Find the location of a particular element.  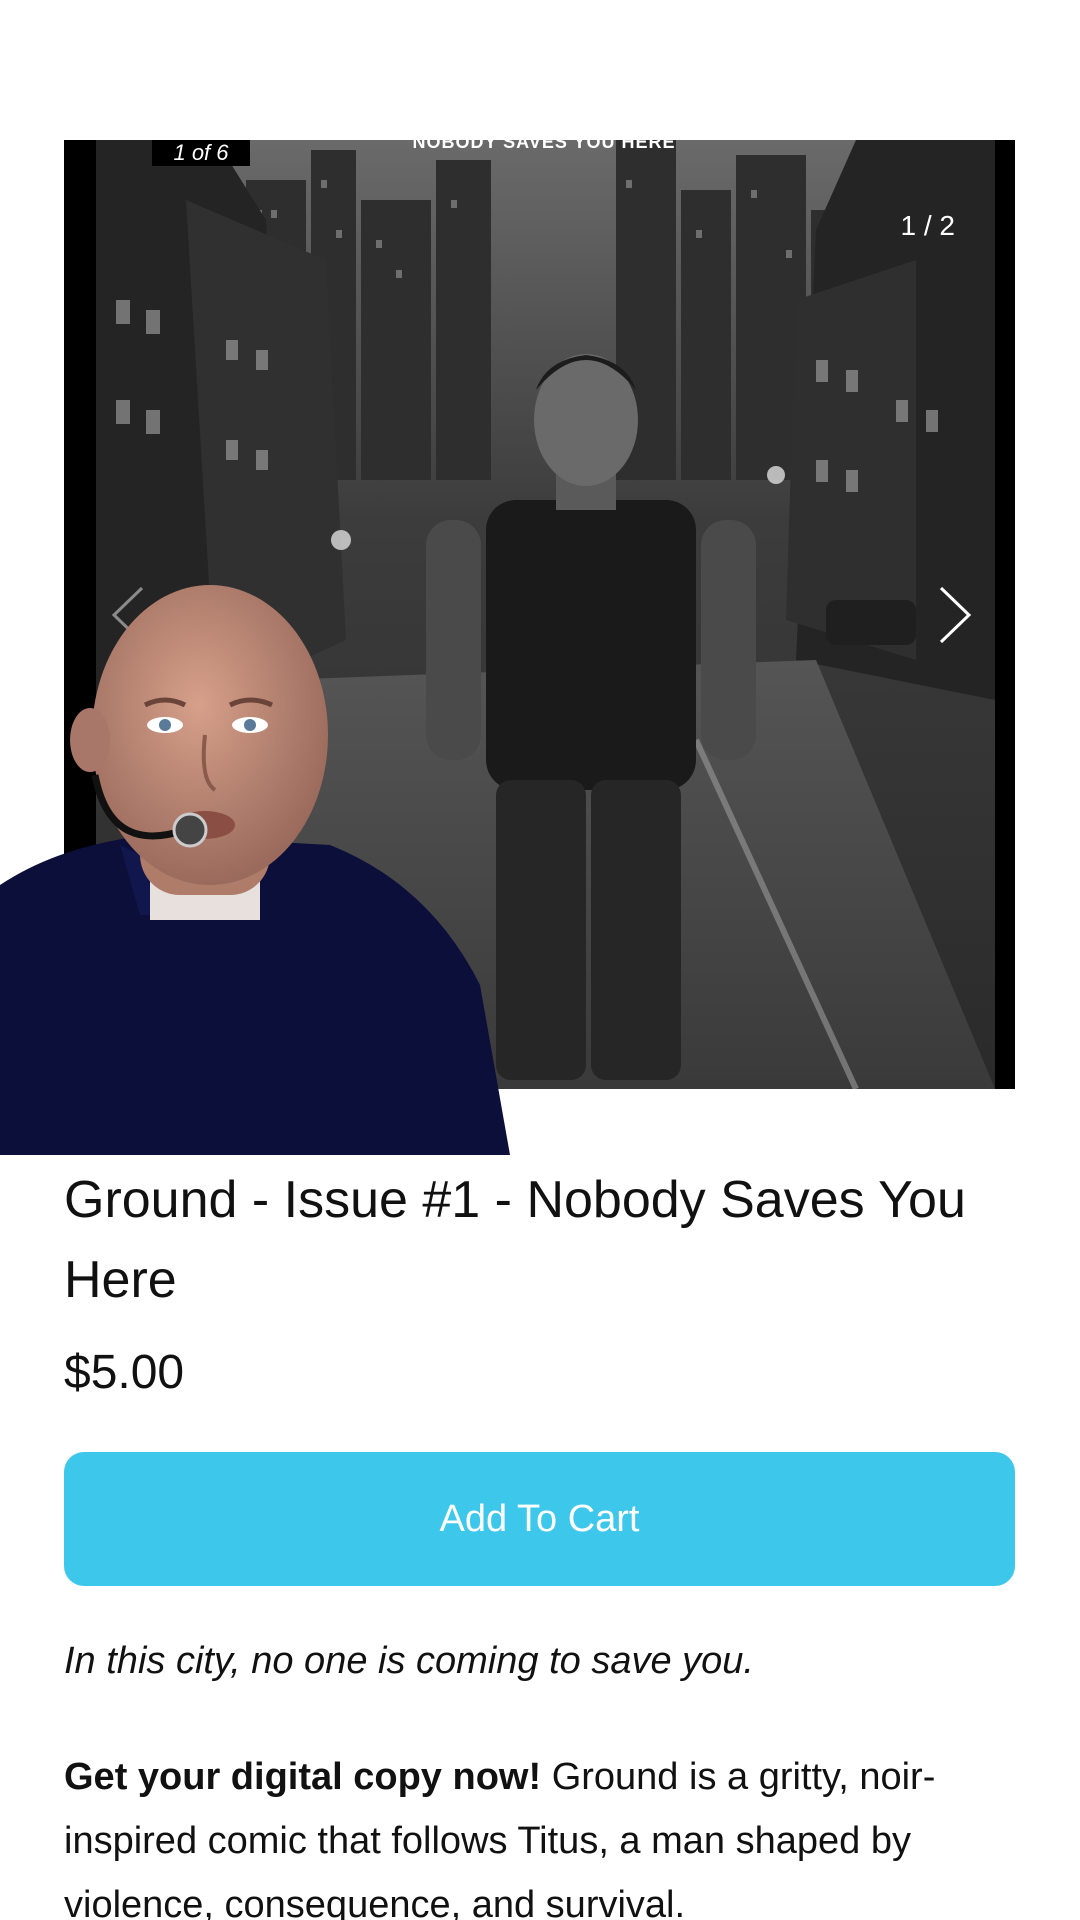

chevron-right-icon is located at coordinates (954, 615).